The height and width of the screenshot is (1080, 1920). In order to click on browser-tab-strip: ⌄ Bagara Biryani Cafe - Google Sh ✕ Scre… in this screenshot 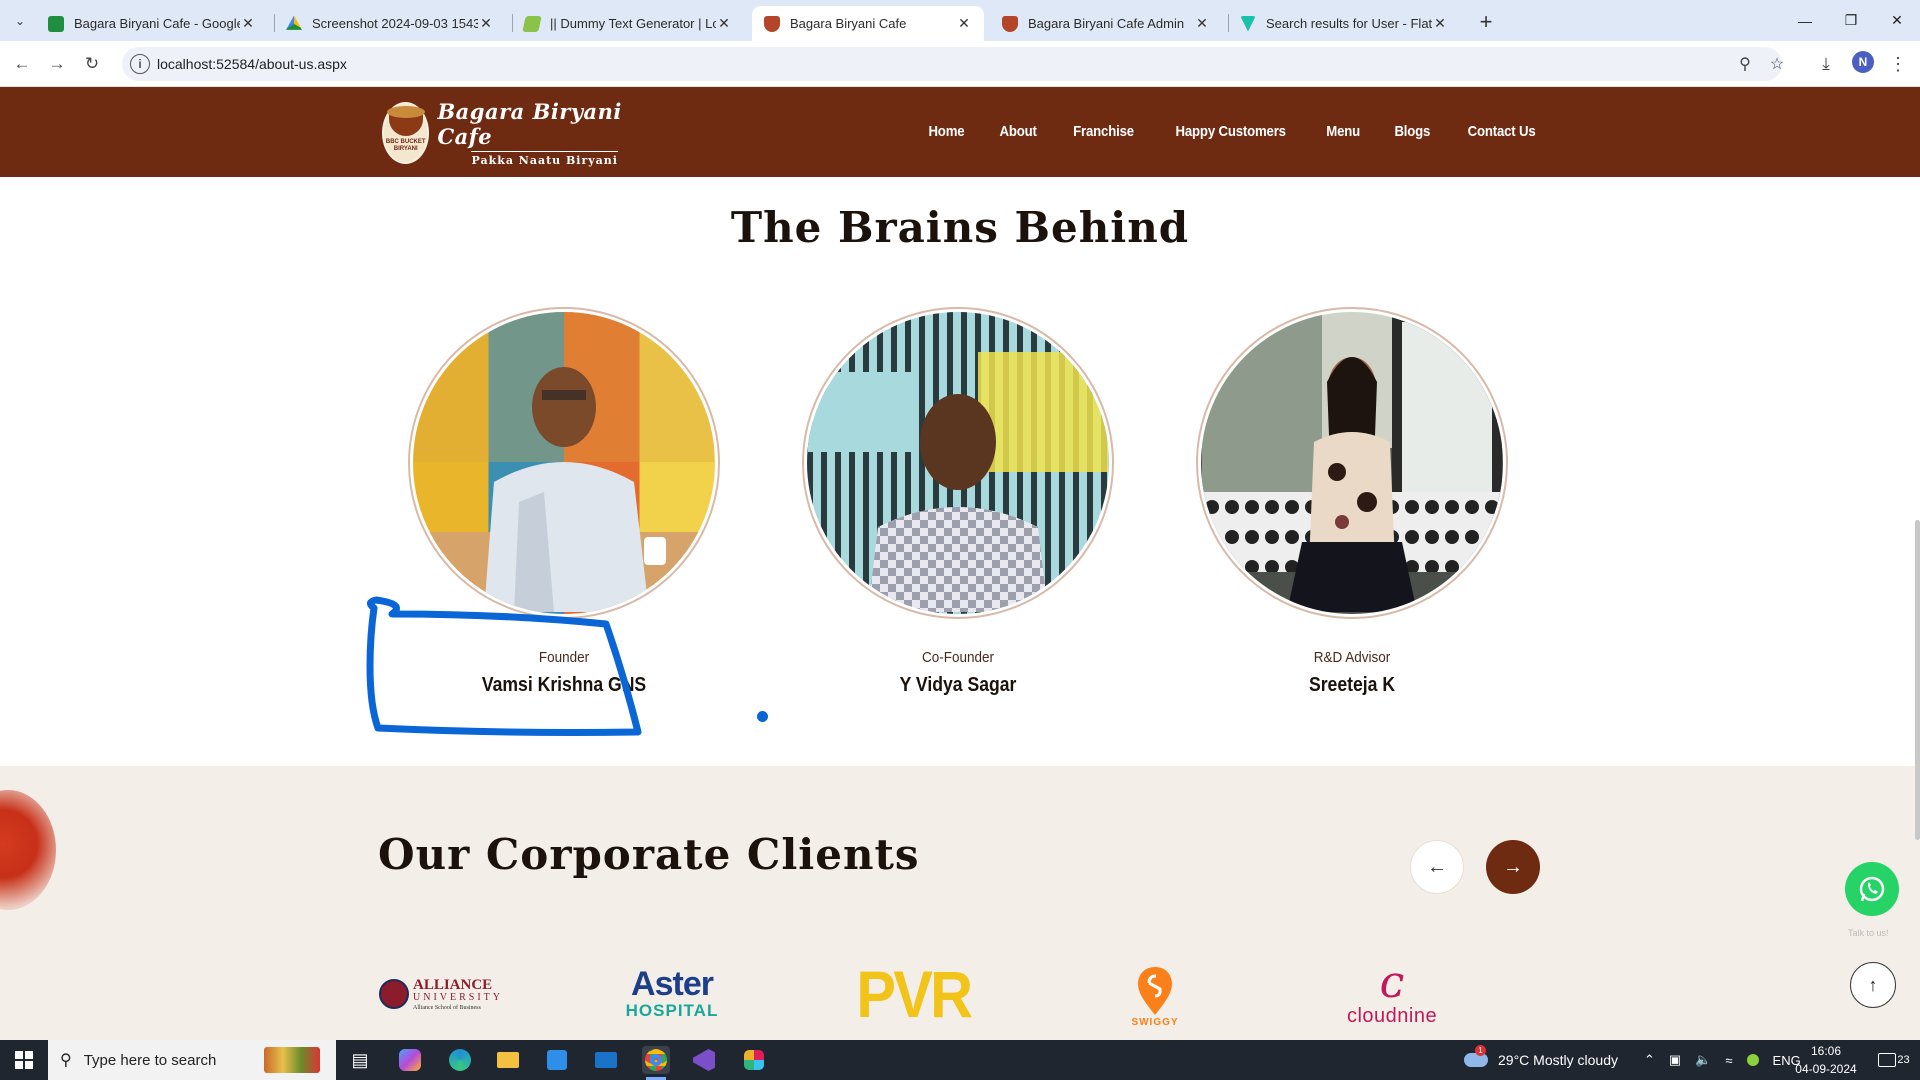, I will do `click(960, 20)`.